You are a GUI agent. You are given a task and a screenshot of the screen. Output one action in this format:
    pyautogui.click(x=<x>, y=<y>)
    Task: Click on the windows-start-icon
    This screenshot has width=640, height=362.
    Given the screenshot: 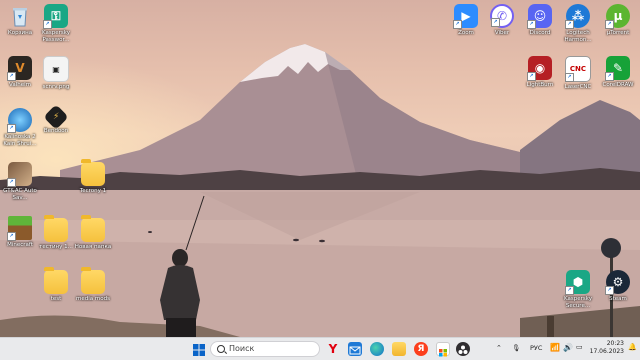 What is the action you would take?
    pyautogui.click(x=199, y=350)
    